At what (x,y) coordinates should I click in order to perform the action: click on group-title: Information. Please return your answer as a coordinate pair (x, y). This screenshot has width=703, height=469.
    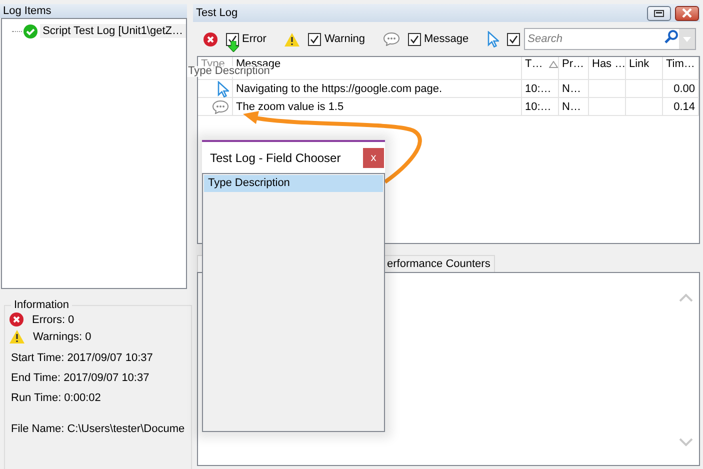
    Looking at the image, I should click on (41, 305).